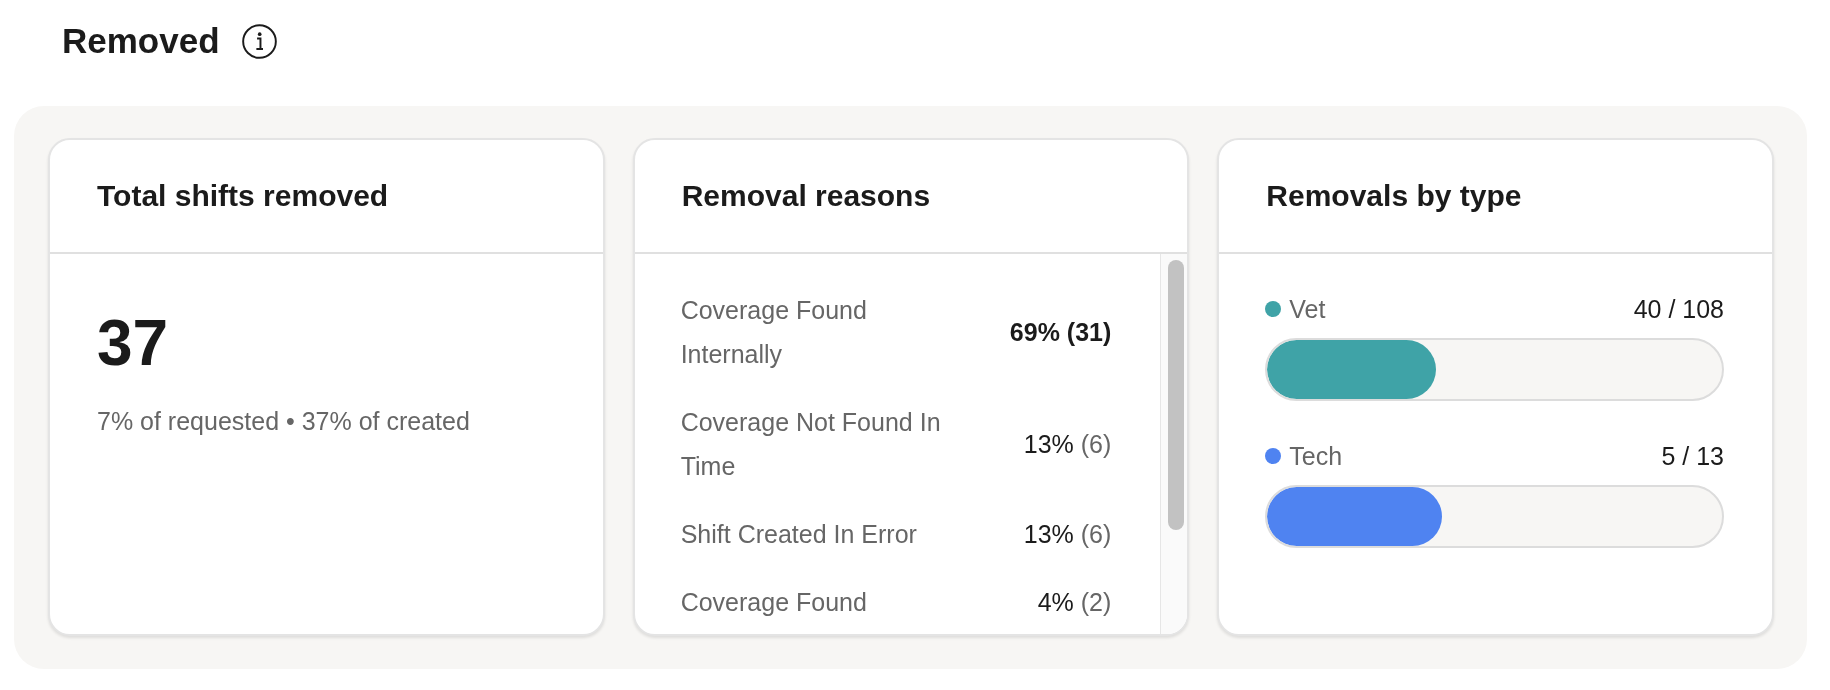 The width and height of the screenshot is (1830, 690). I want to click on reason-label: Coverage Not Found In Time, so click(811, 444).